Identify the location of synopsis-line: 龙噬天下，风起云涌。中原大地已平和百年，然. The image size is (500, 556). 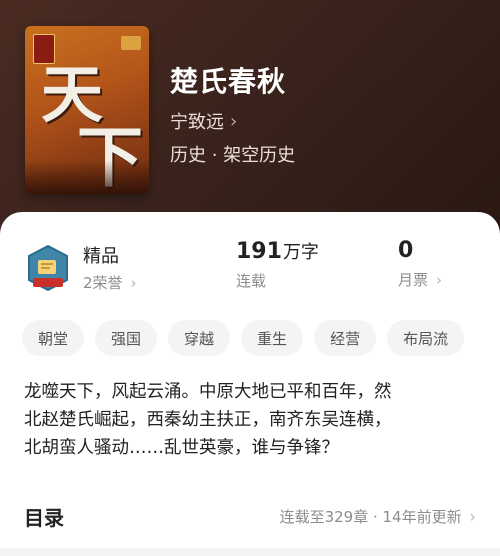
(208, 392).